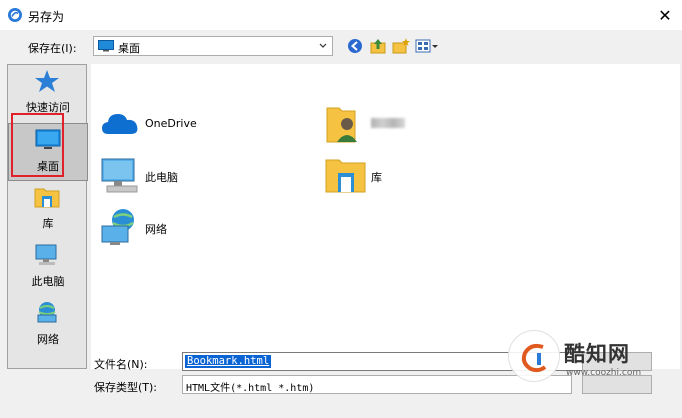 This screenshot has width=682, height=418. I want to click on place-this-pc: 此电脑, so click(48, 268).